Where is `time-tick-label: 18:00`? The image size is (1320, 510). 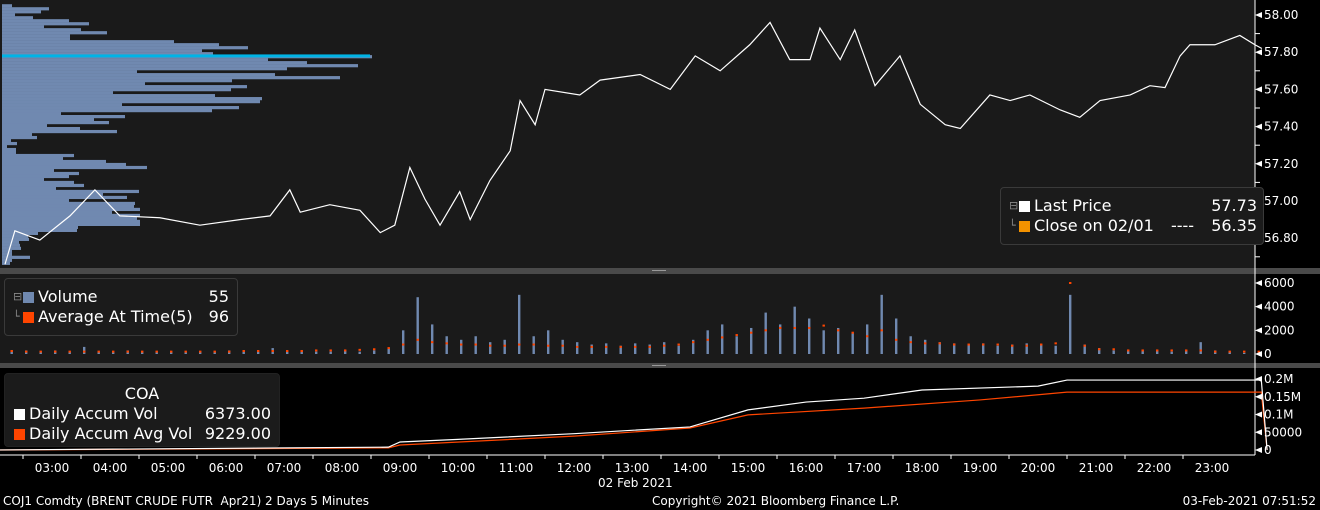 time-tick-label: 18:00 is located at coordinates (922, 468).